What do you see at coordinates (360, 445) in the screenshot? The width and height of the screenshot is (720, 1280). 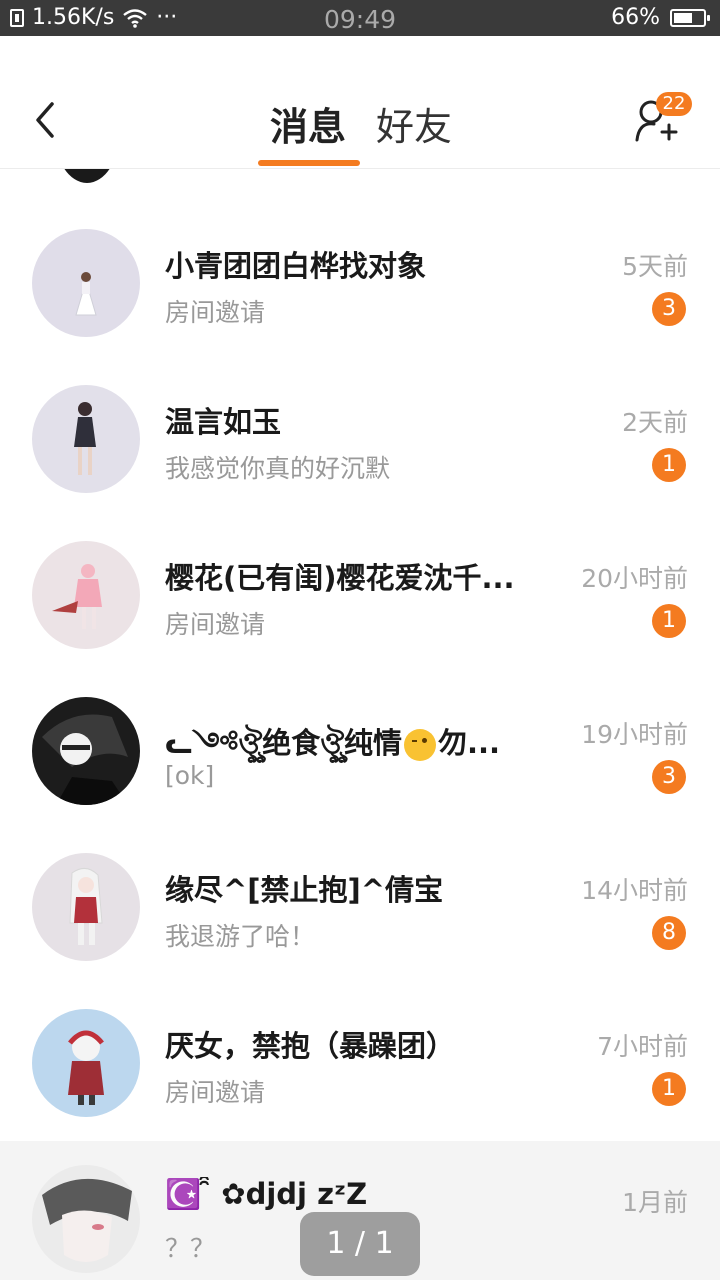 I see `conversation-item: 温言如玉 我感觉你真的好沉默 2天前 1` at bounding box center [360, 445].